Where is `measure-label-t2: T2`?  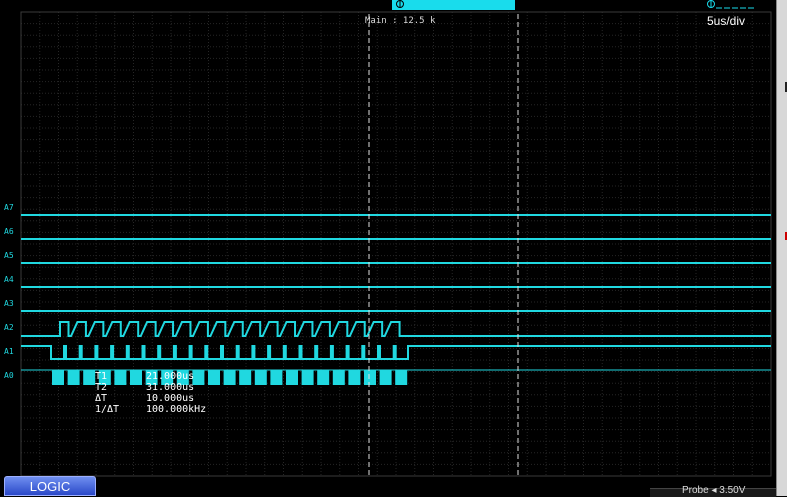
measure-label-t2: T2 is located at coordinates (101, 387).